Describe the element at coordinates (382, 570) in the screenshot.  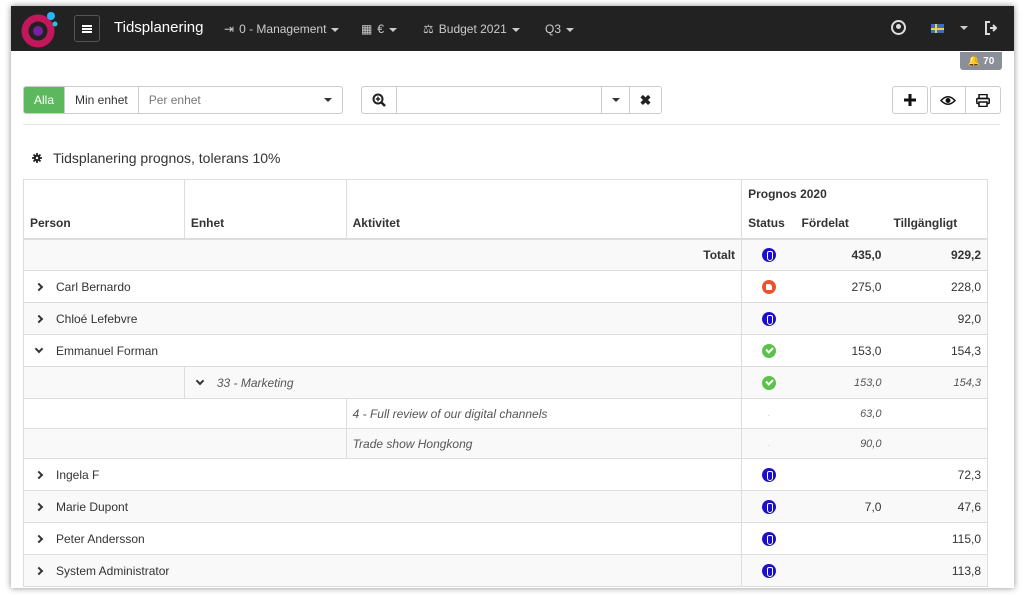
I see `person-cell: System Administrator` at that location.